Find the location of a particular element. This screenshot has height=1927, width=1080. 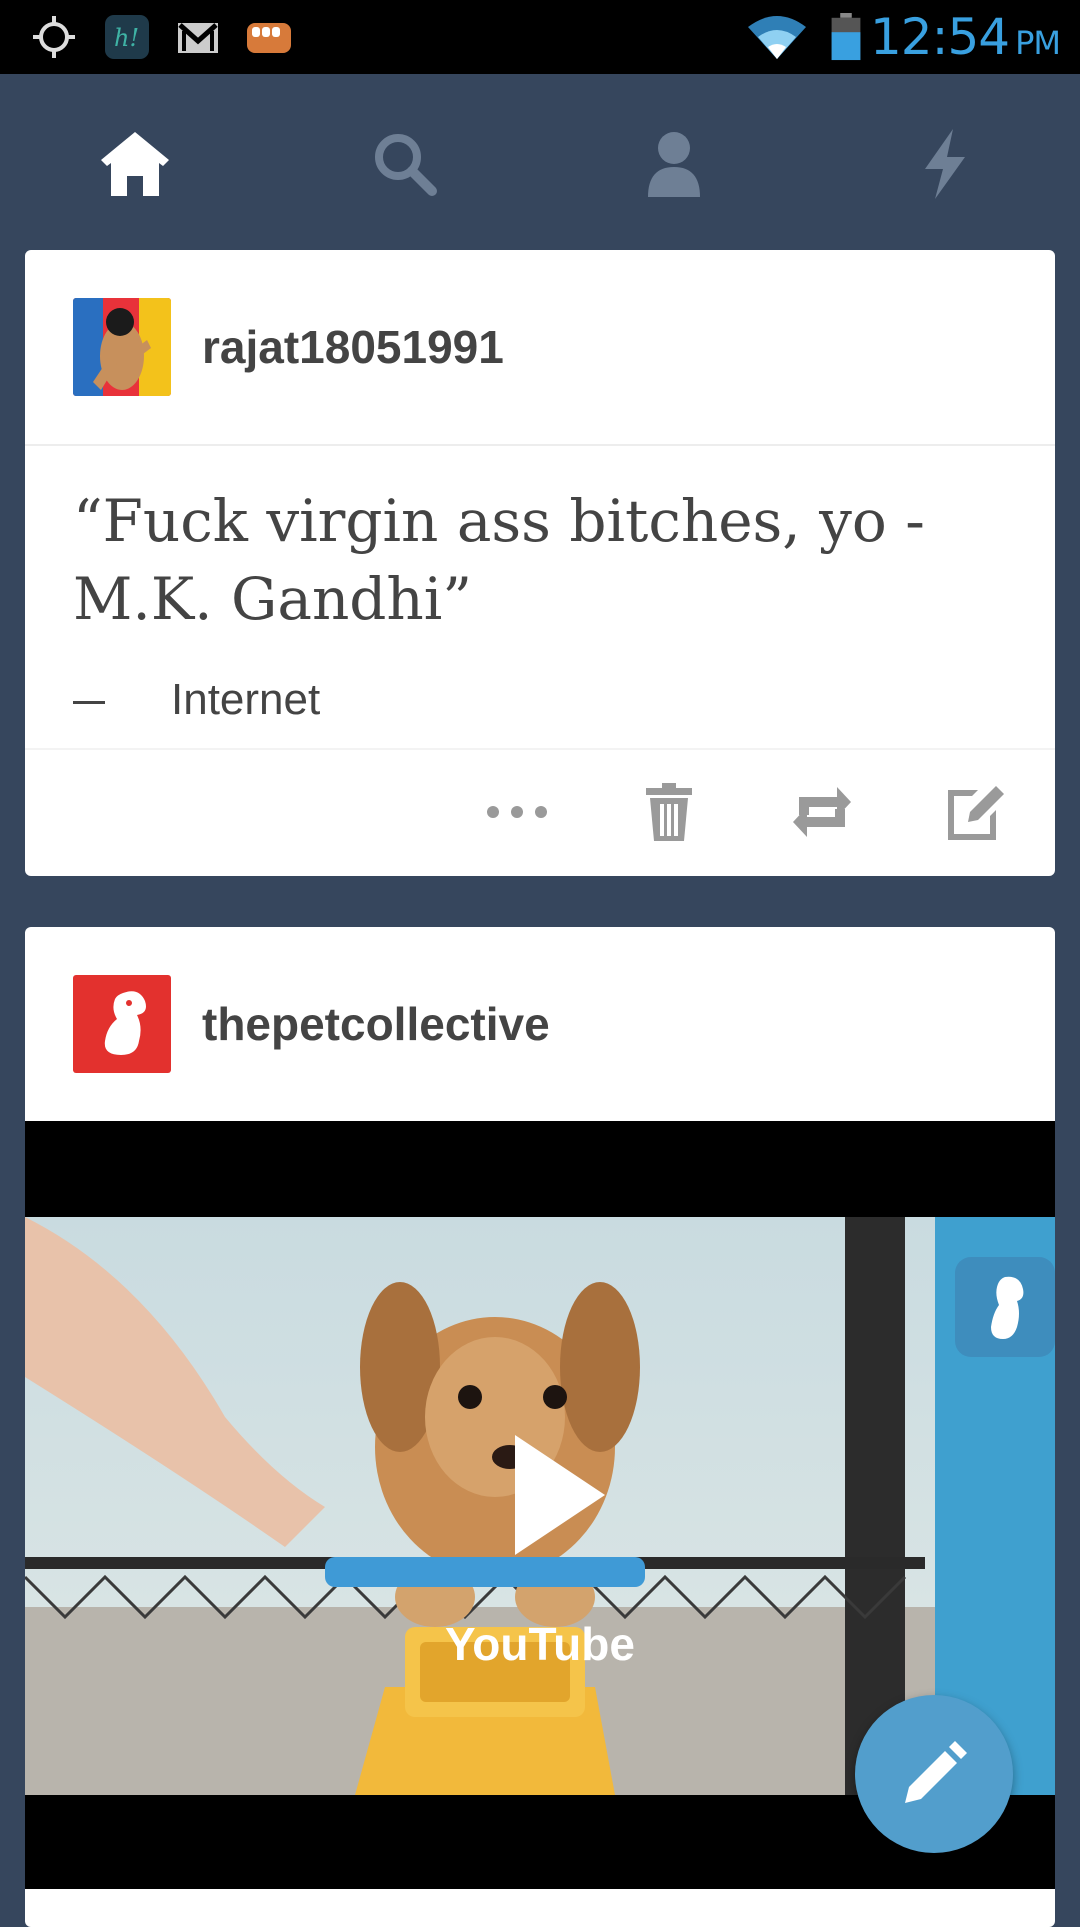

account-icon is located at coordinates (674, 164).